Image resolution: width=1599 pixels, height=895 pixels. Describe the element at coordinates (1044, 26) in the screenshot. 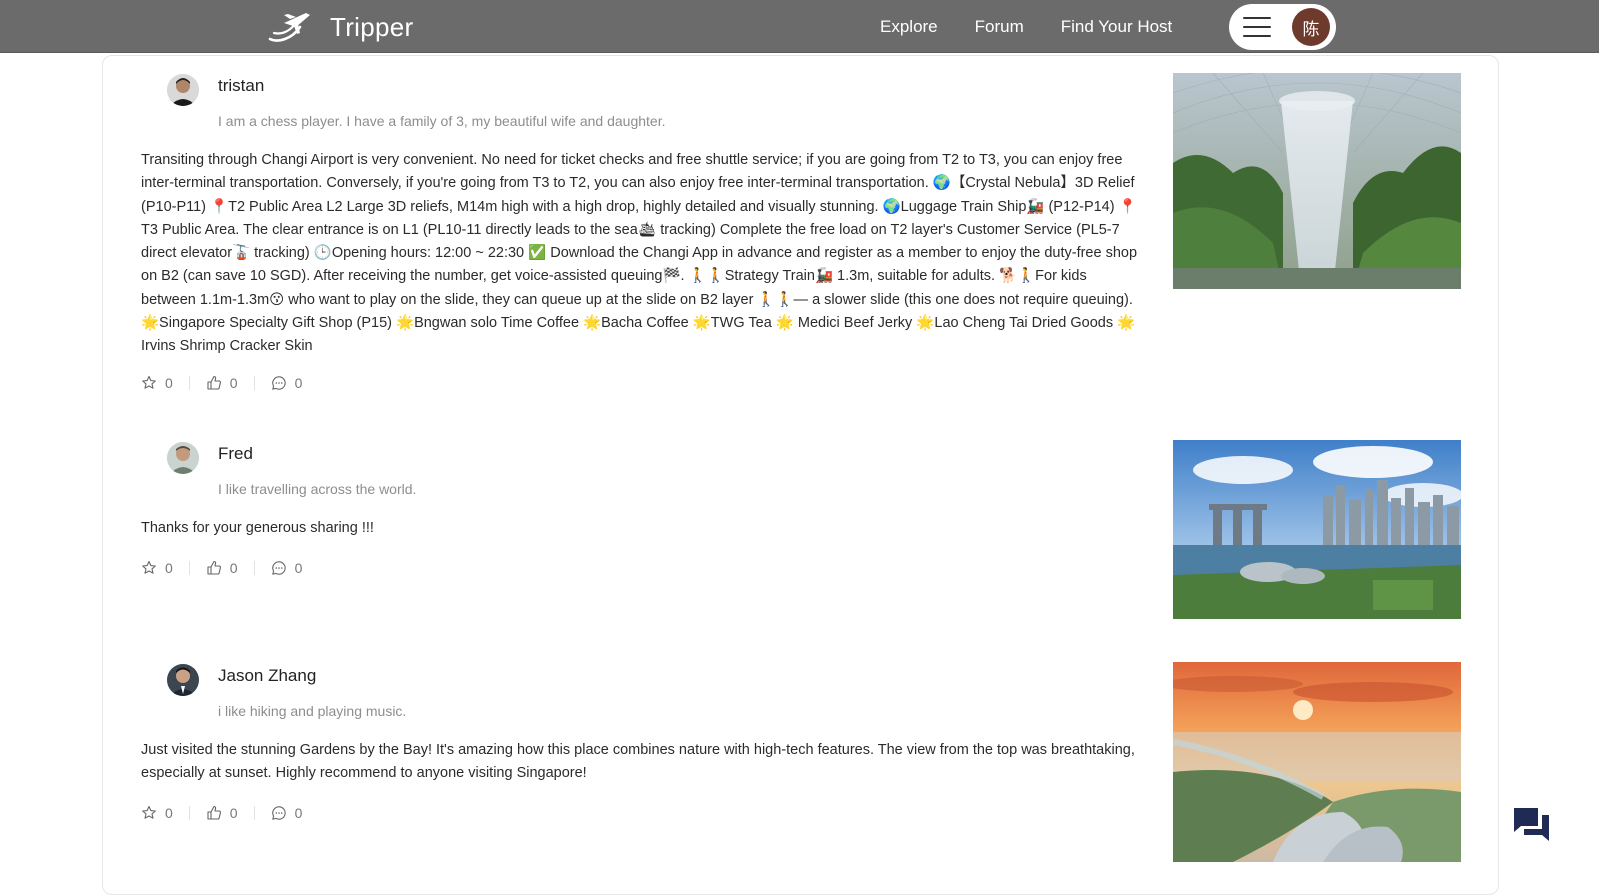

I see `main-nav: Explore Forum Find Your Host` at that location.